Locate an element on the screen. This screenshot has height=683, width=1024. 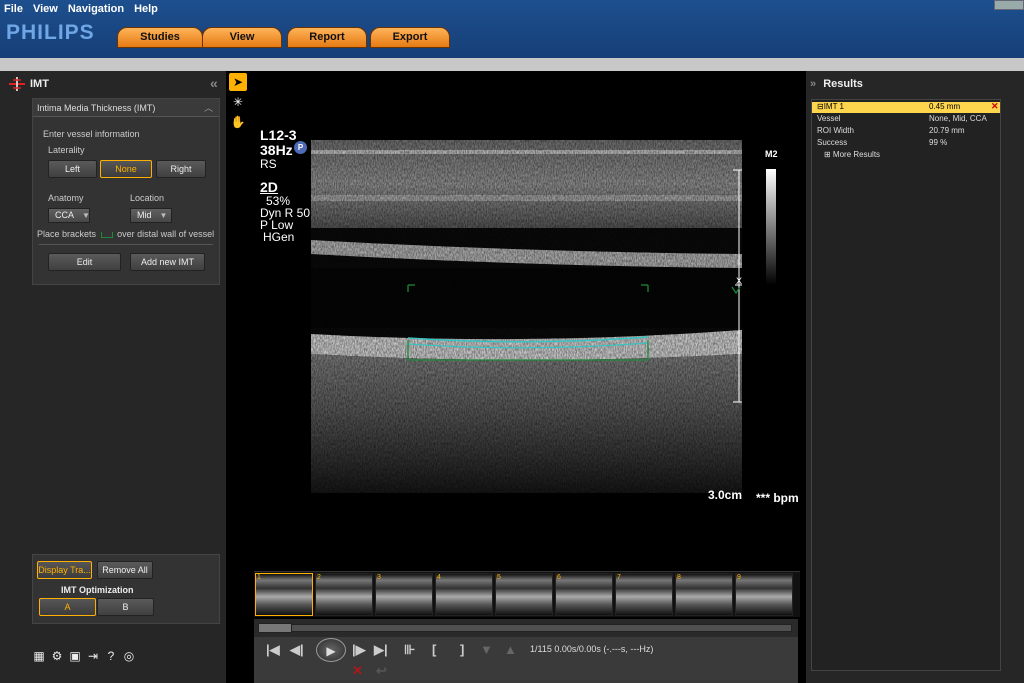
next-frame-icon: |▶ is located at coordinates (359, 650).